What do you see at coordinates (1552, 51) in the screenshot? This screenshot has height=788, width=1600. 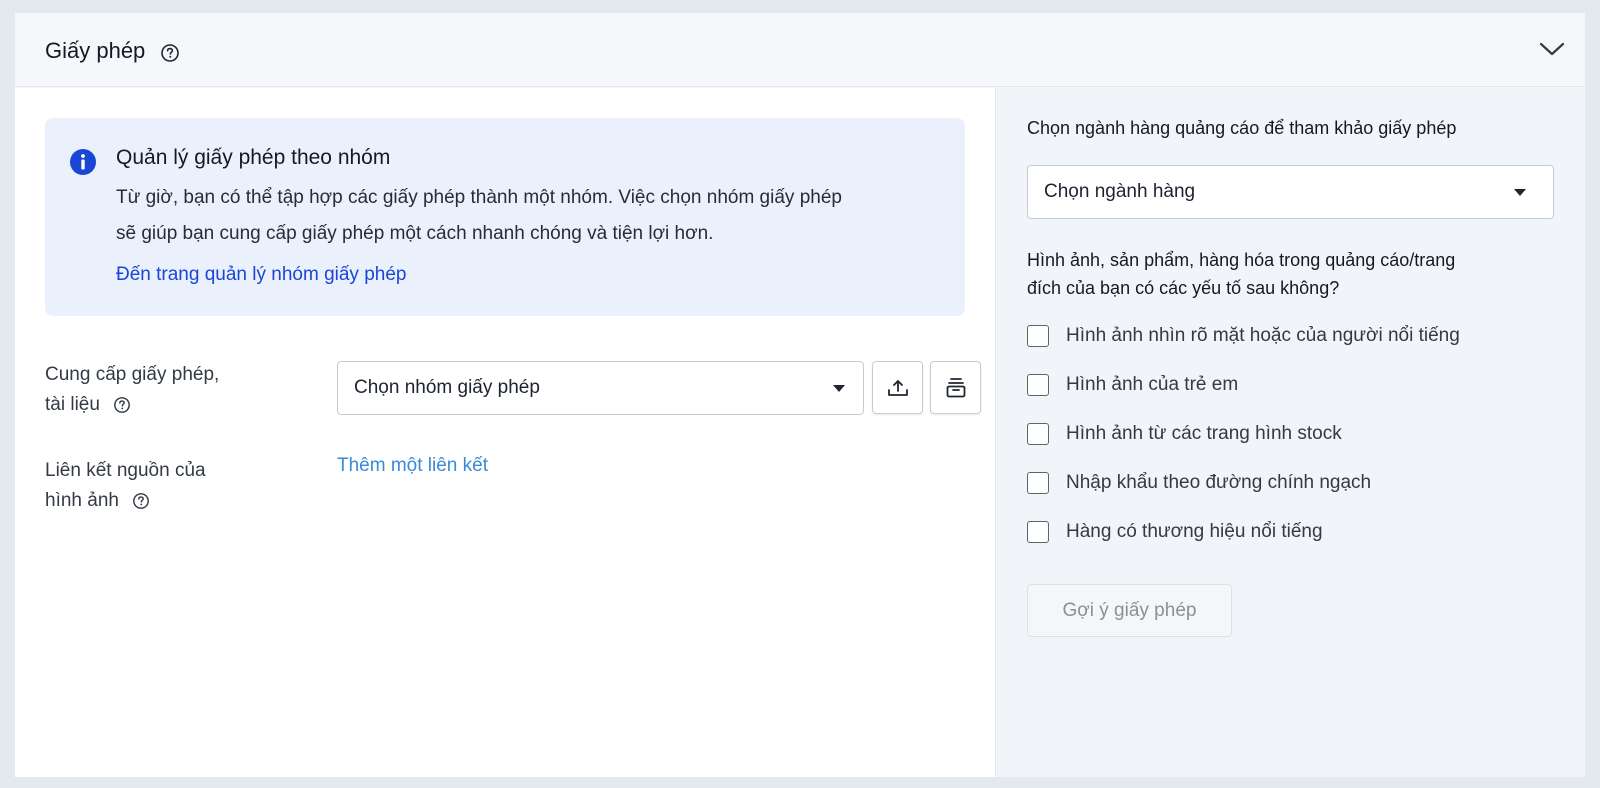 I see `chevron-down-icon` at bounding box center [1552, 51].